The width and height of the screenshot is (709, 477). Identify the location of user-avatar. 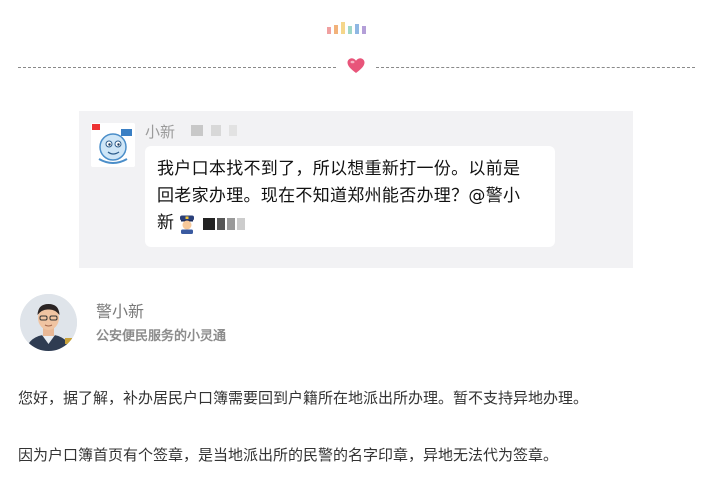
(113, 145).